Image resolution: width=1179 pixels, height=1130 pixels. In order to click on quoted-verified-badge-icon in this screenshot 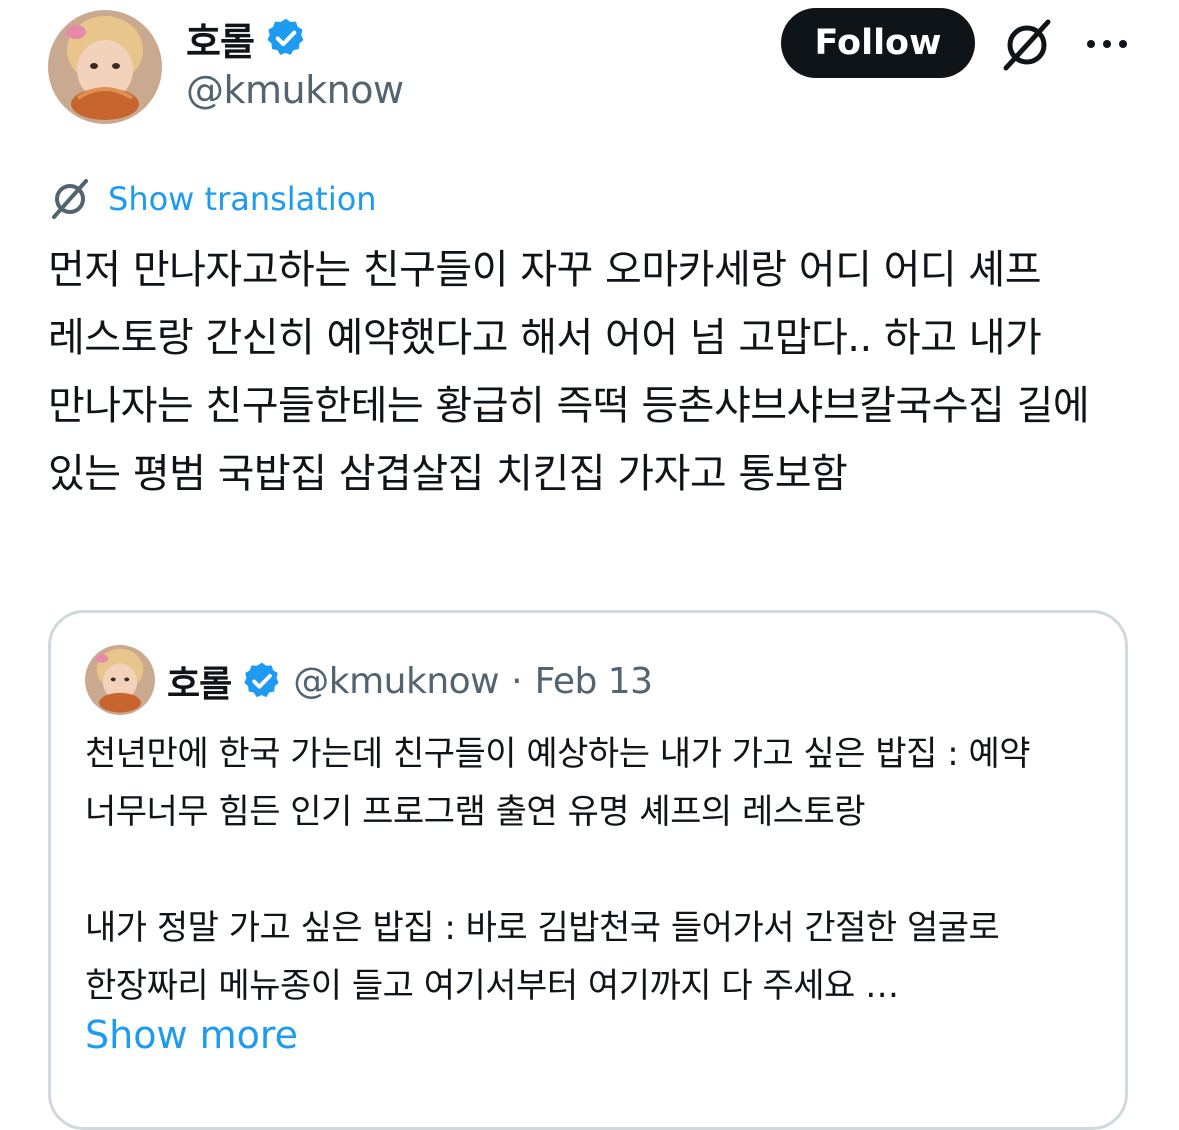, I will do `click(262, 681)`.